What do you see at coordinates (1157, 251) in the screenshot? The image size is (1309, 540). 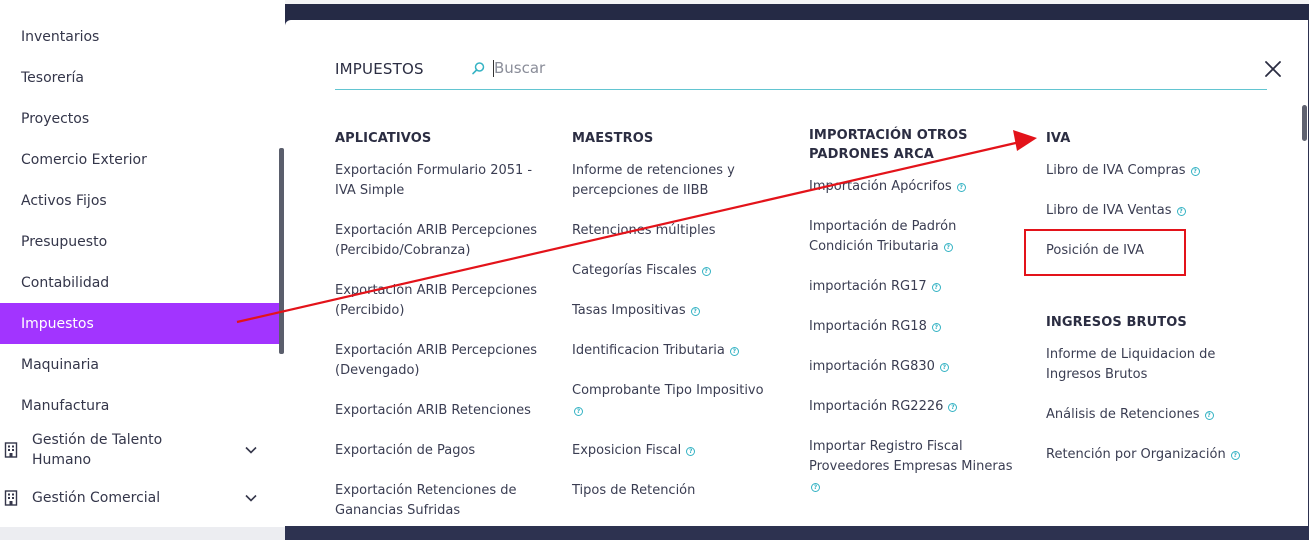 I see `menu-link-posicion-iva: Posición de IVA` at bounding box center [1157, 251].